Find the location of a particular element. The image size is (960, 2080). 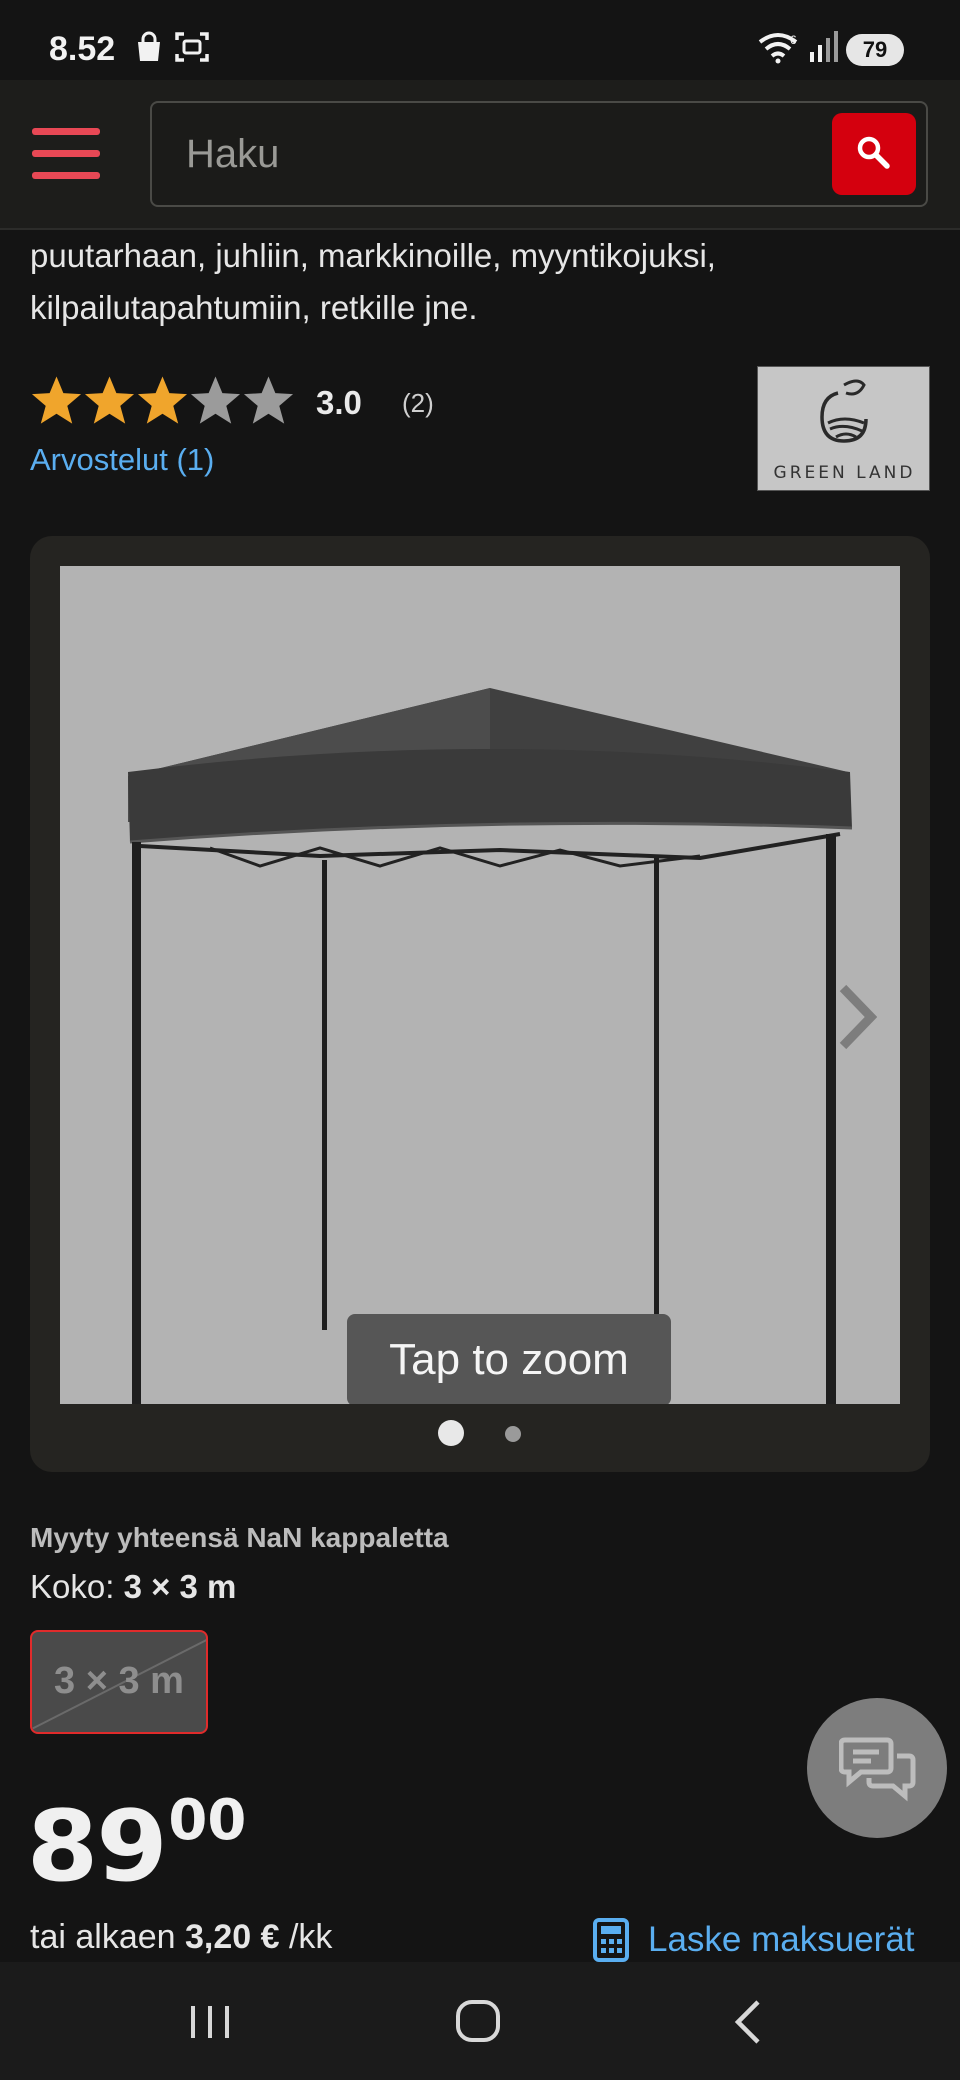

svg-text: 6 is located at coordinates (793, 40).